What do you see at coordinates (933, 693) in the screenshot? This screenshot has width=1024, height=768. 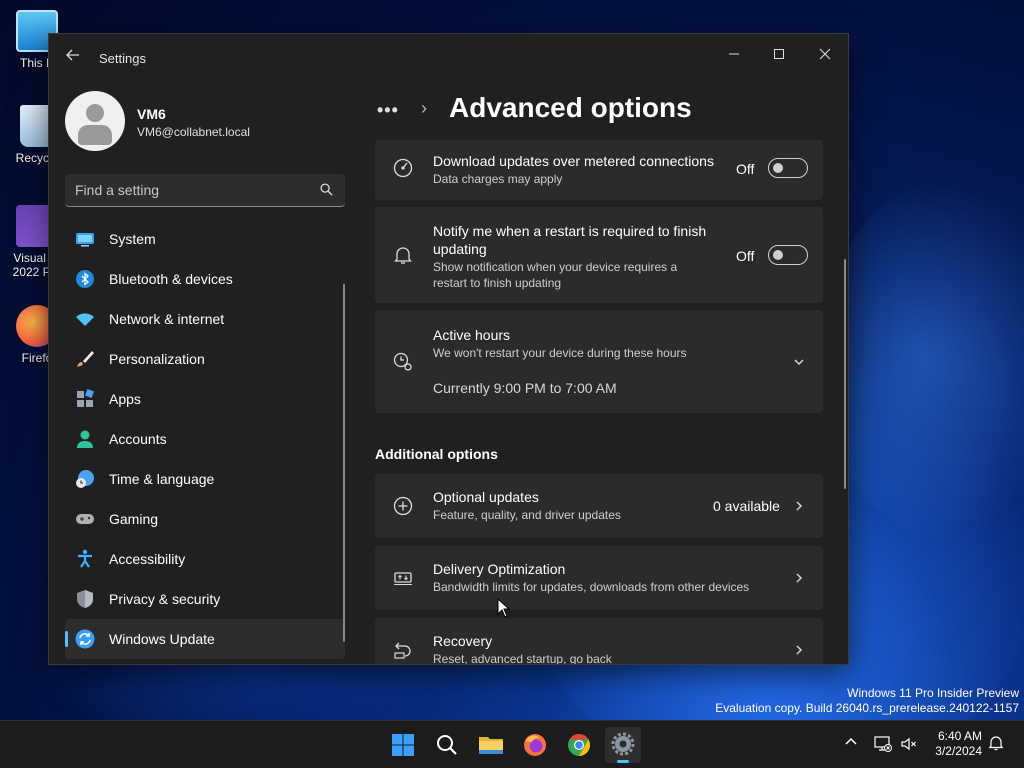 I see `watermark-line1: Windows 11 Pro Insider Preview` at bounding box center [933, 693].